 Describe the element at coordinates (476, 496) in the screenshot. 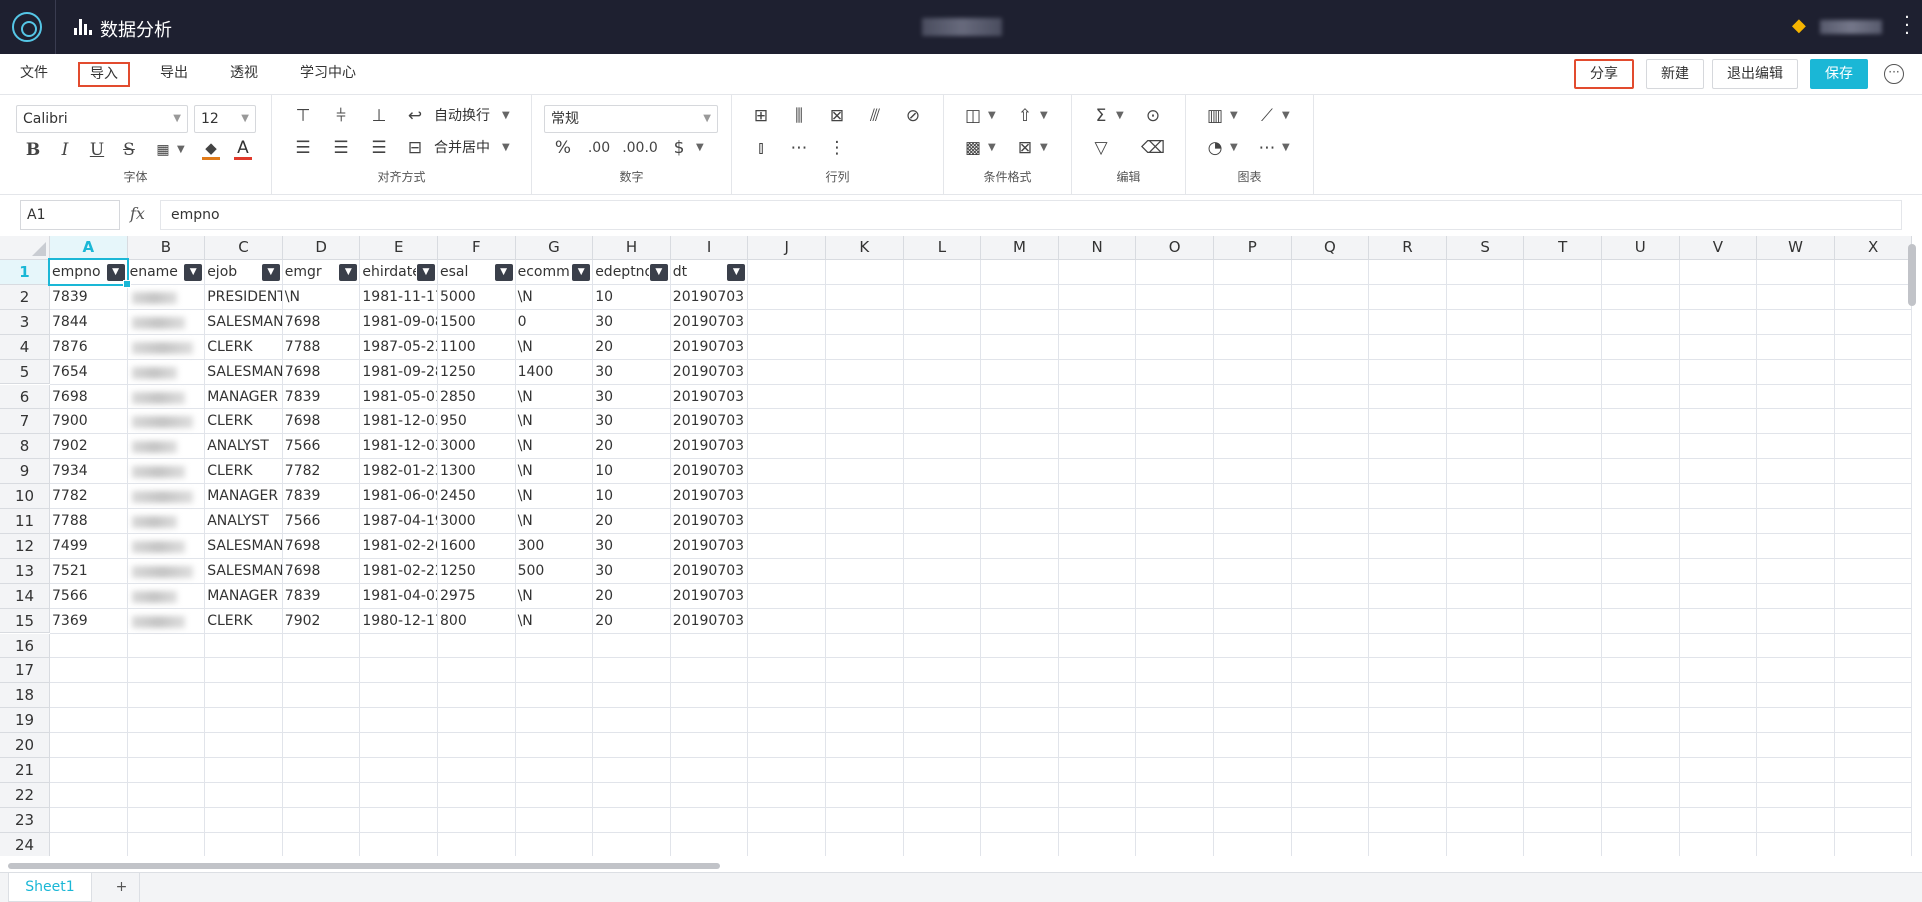

I see `data-cell: 2450` at that location.